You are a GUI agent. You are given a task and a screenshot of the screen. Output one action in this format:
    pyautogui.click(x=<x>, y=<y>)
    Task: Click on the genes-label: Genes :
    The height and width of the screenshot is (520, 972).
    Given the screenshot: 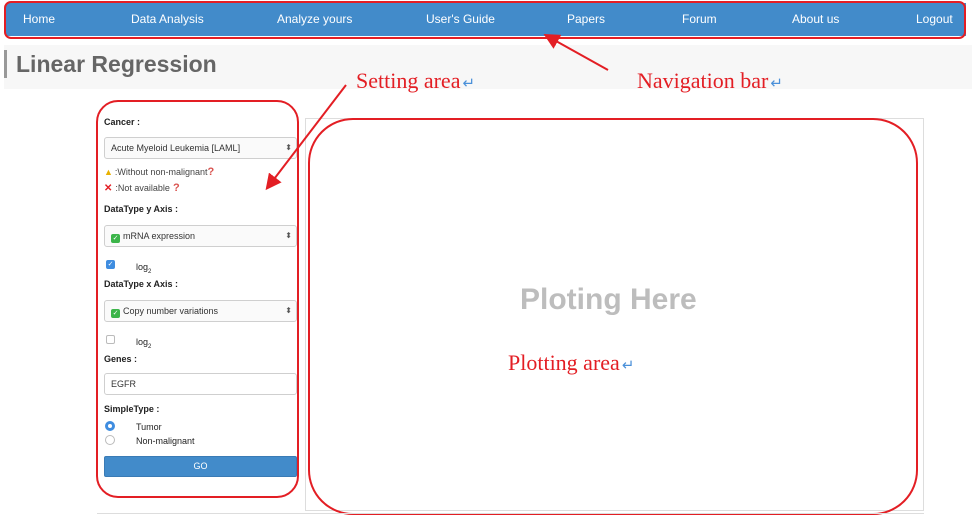 What is the action you would take?
    pyautogui.click(x=121, y=359)
    